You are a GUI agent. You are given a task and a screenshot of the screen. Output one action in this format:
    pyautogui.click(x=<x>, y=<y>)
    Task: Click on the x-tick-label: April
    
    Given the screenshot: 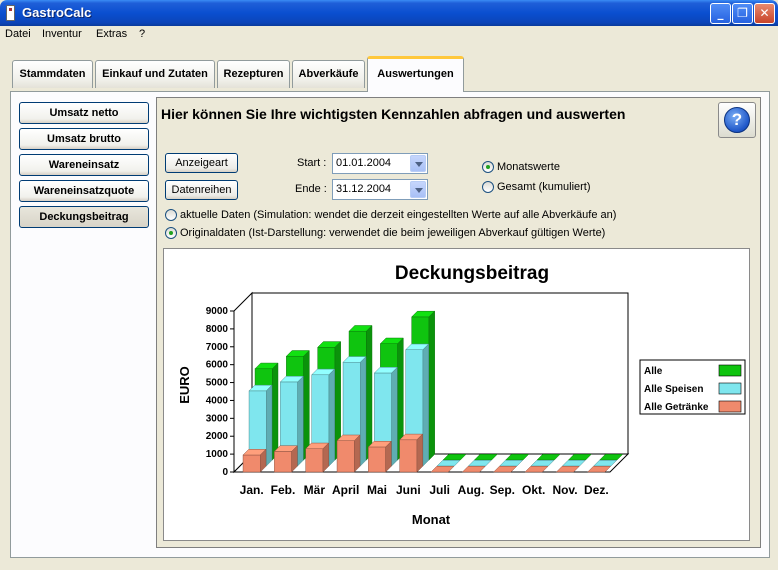 What is the action you would take?
    pyautogui.click(x=345, y=490)
    